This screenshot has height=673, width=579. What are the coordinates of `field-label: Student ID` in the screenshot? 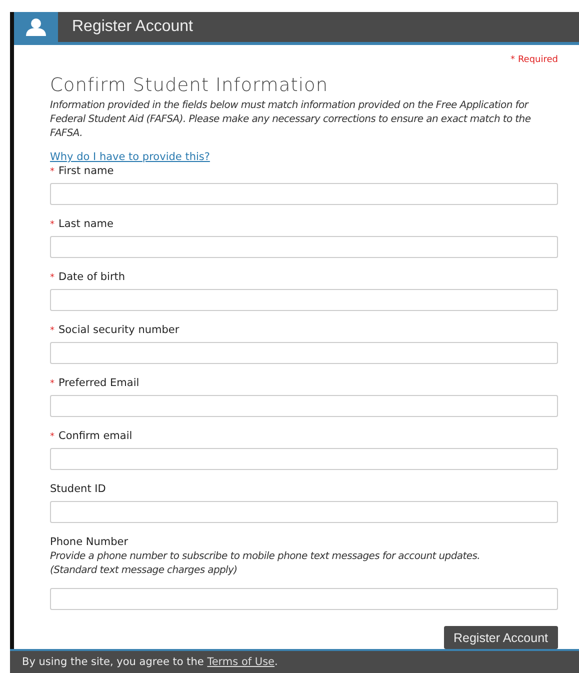 It's located at (78, 490).